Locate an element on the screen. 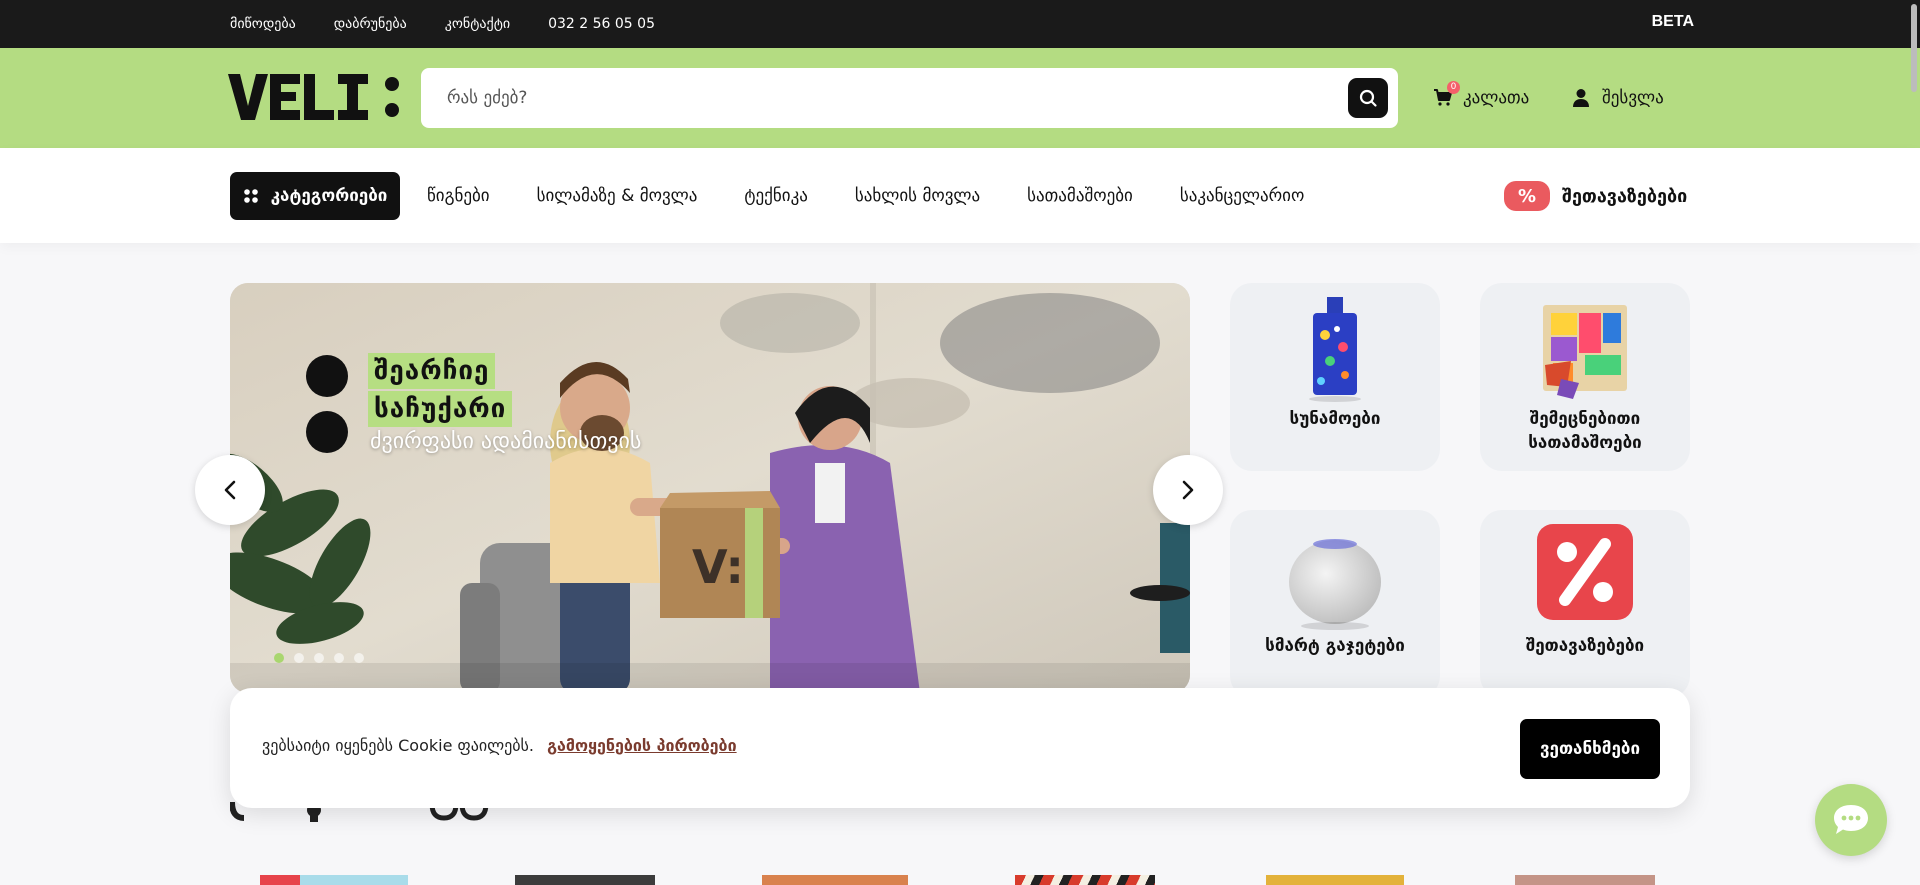 This screenshot has width=1920, height=885. cookie-agree-button: ვეთანხმები is located at coordinates (1590, 749).